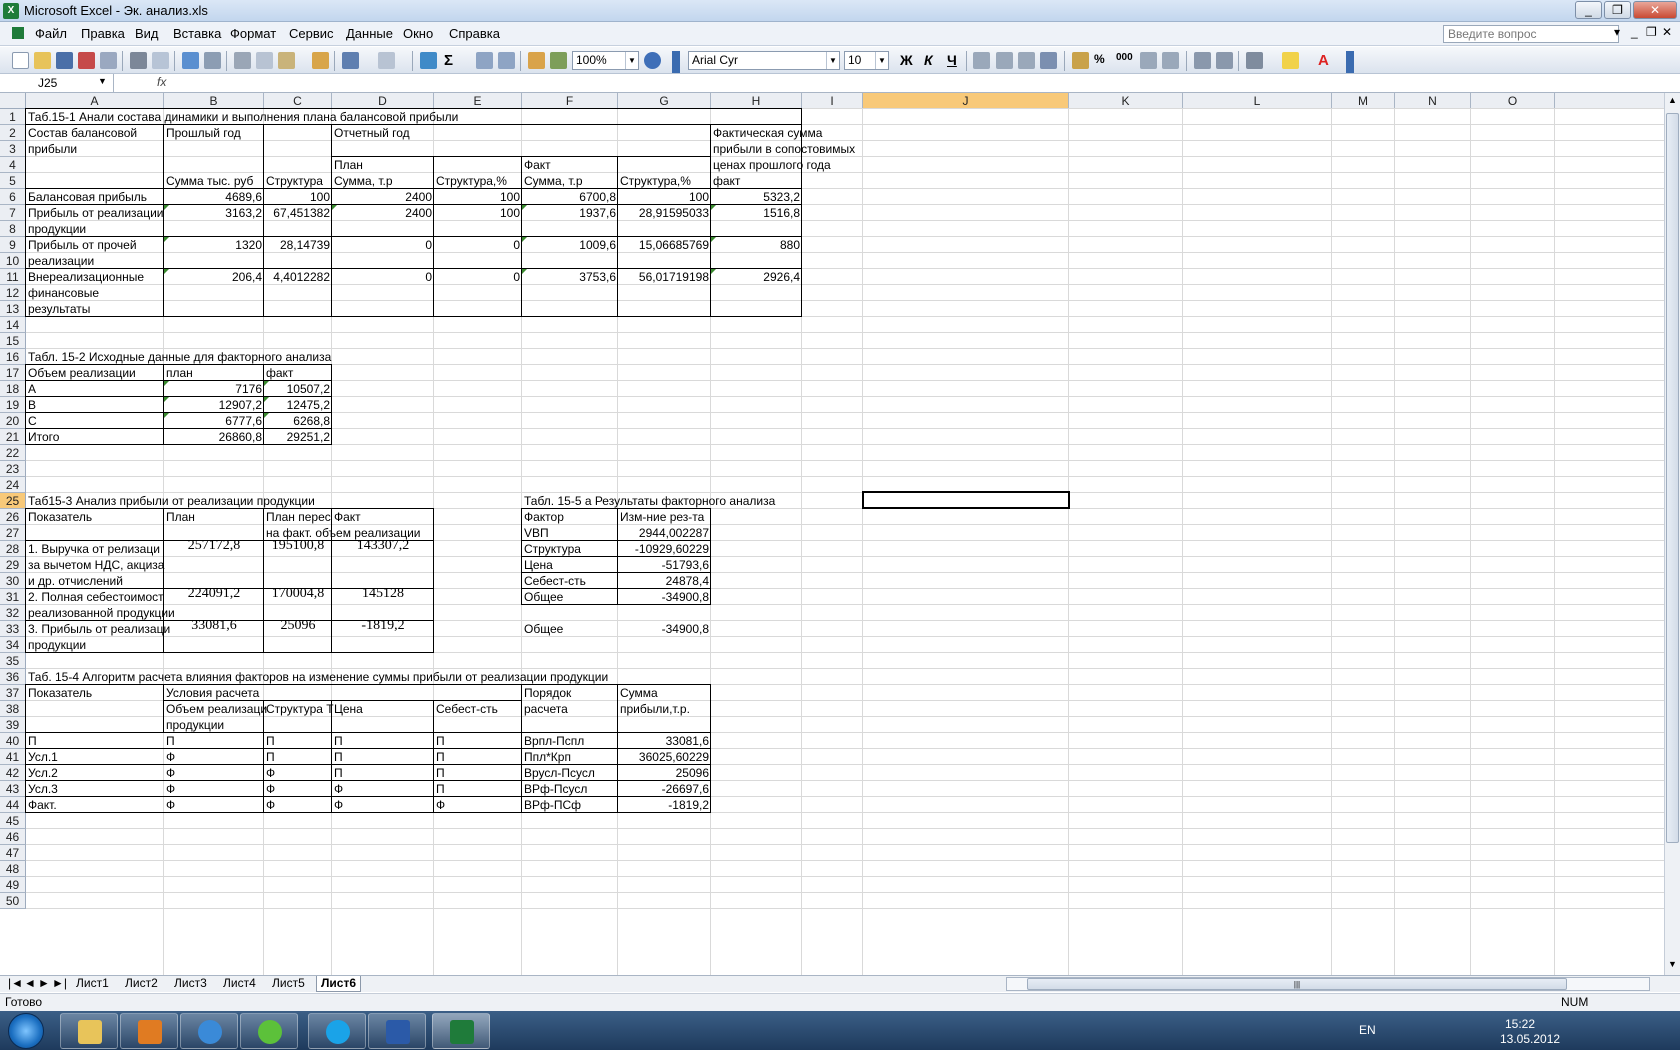 The height and width of the screenshot is (1050, 1680). Describe the element at coordinates (558, 60) in the screenshot. I see `drawing-icon` at that location.